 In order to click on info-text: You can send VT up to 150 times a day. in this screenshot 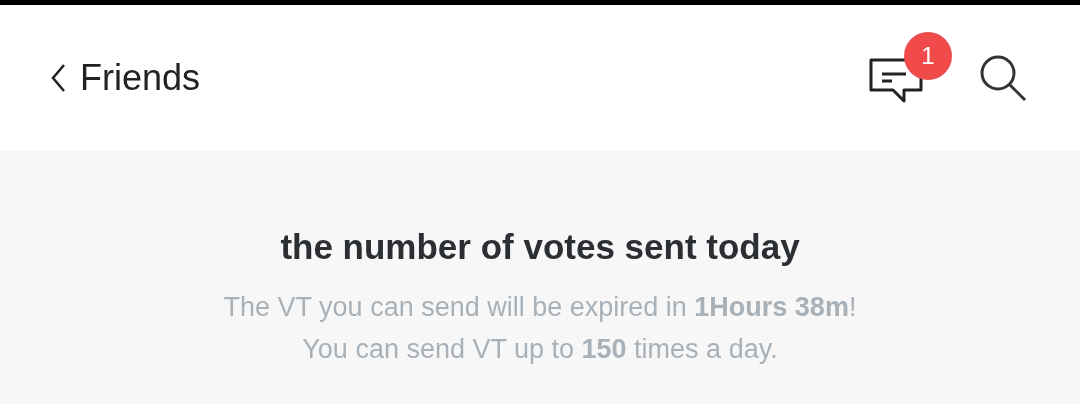, I will do `click(540, 349)`.